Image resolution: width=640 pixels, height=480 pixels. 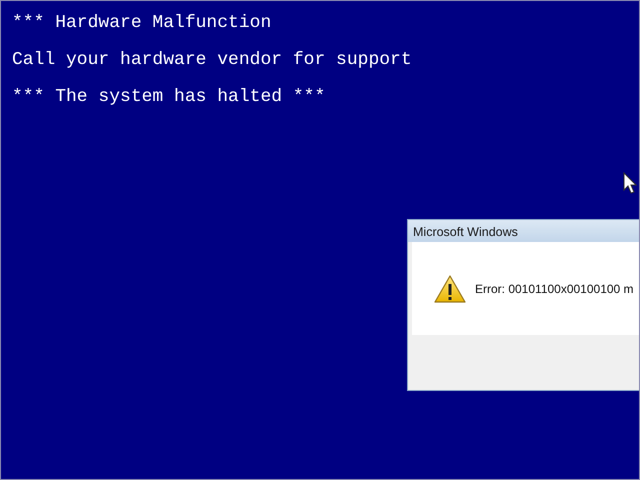 I want to click on error-message: Error: 00101100x00100100 m, so click(x=554, y=289).